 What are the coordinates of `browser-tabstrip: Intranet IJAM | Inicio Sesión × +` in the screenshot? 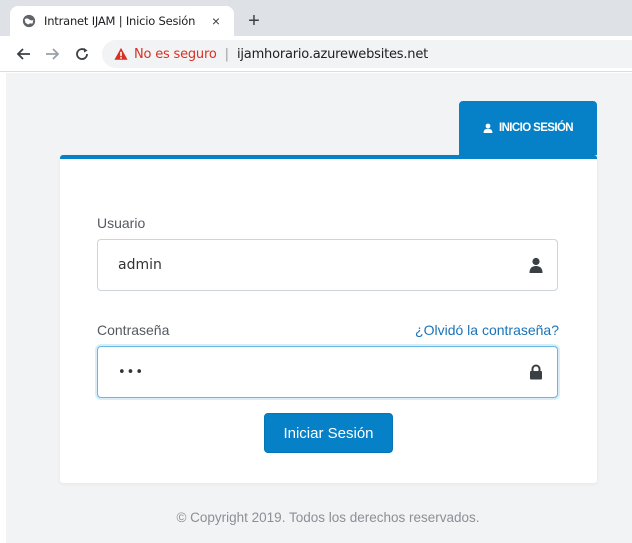 It's located at (316, 18).